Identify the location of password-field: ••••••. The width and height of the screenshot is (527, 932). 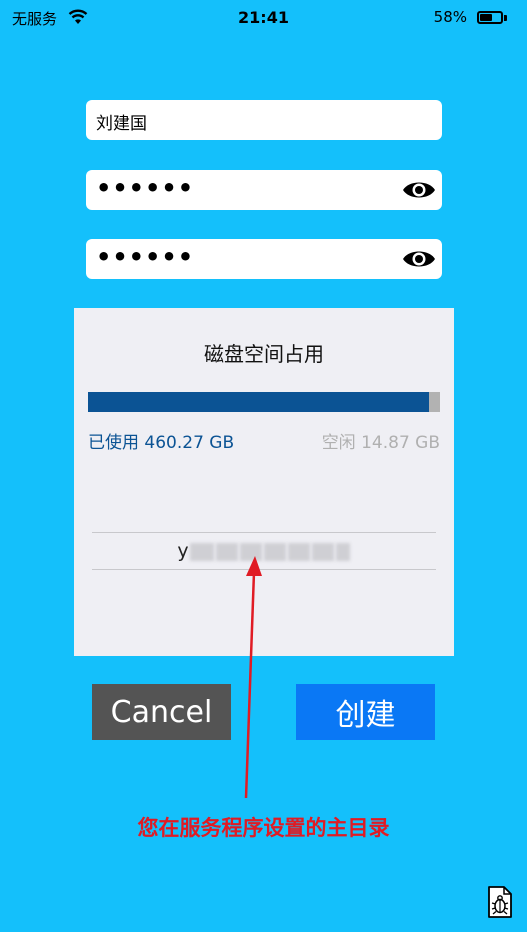
(264, 190).